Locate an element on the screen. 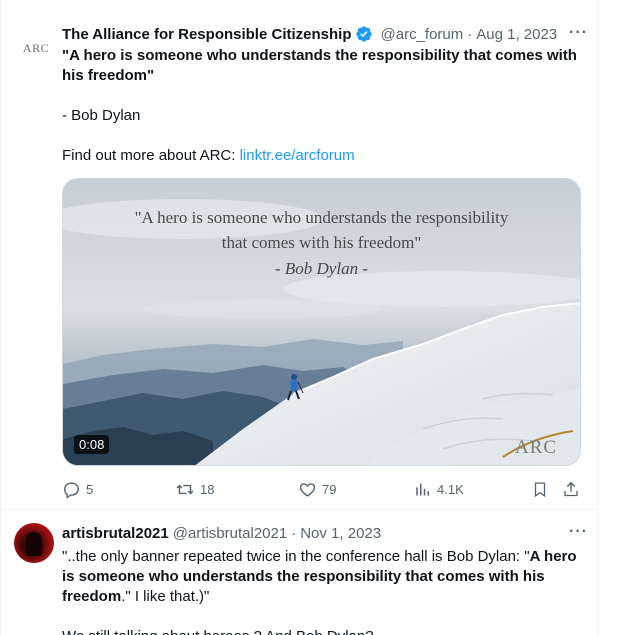 The width and height of the screenshot is (629, 635). avatar-logo-text: ARC is located at coordinates (36, 47).